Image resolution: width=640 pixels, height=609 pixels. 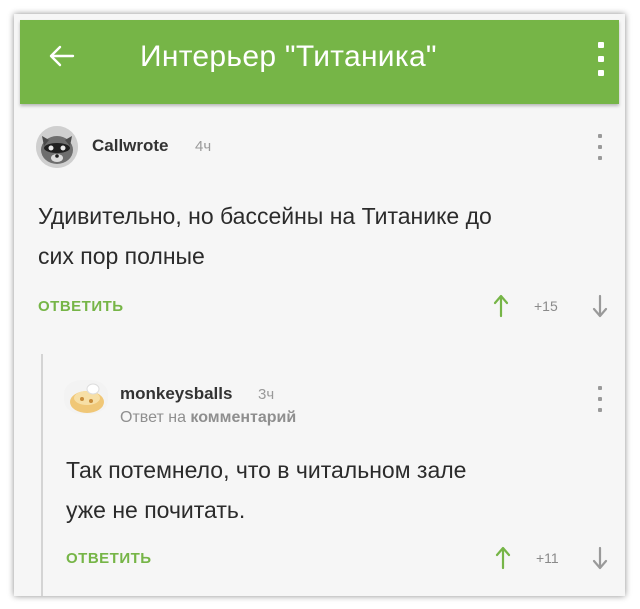 I want to click on comment-time: 4ч, so click(x=203, y=146).